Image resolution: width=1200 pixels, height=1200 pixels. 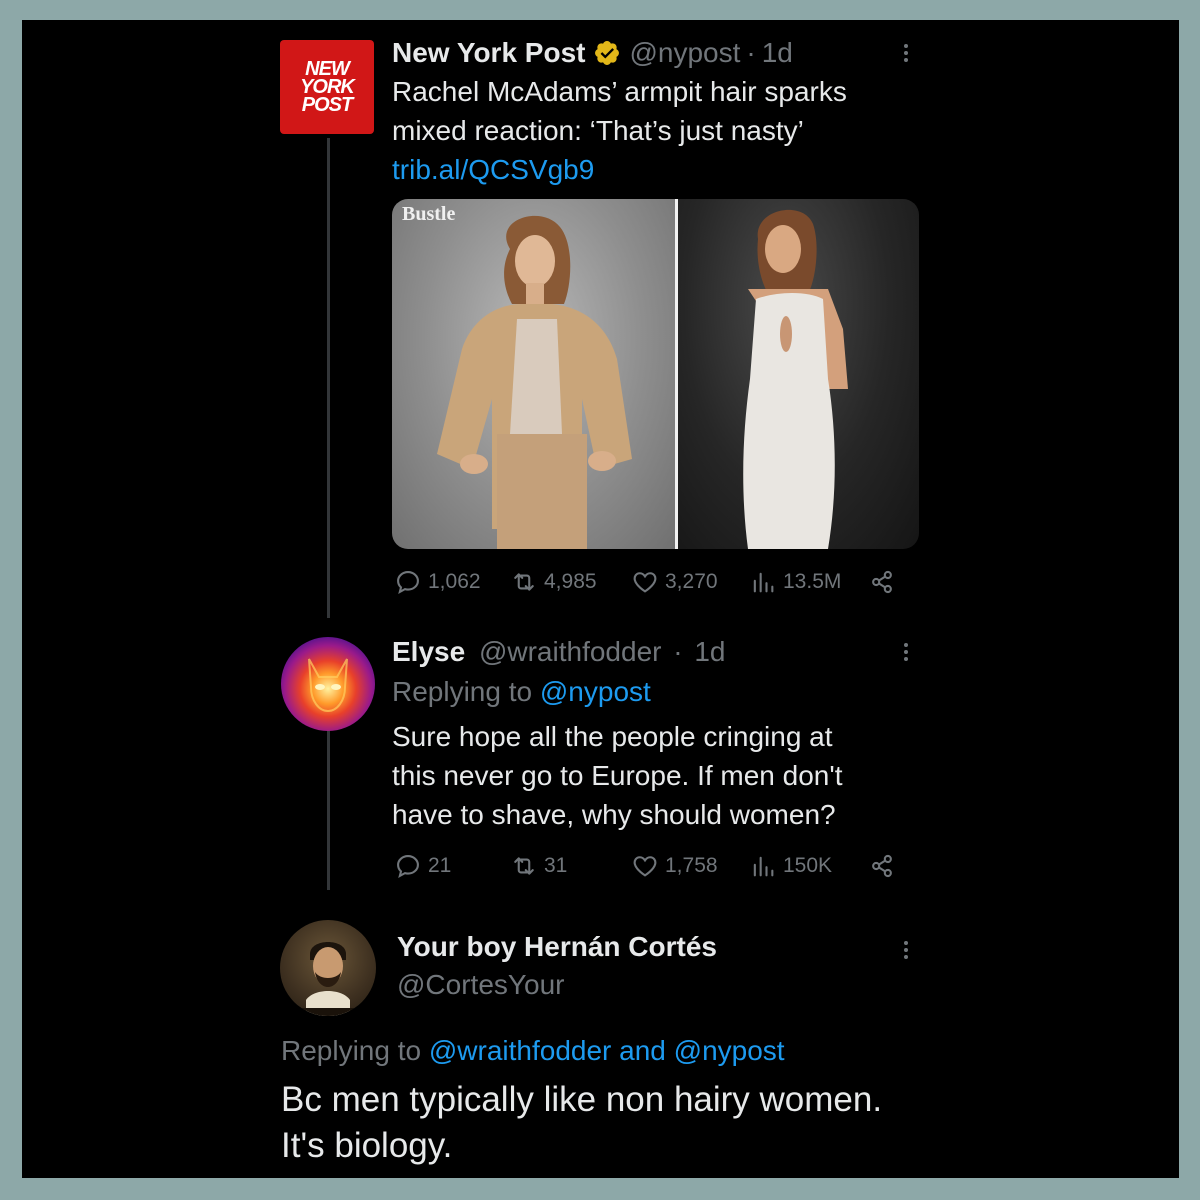 What do you see at coordinates (614, 814) in the screenshot?
I see `tweet-text-line: have to shave, why should women?` at bounding box center [614, 814].